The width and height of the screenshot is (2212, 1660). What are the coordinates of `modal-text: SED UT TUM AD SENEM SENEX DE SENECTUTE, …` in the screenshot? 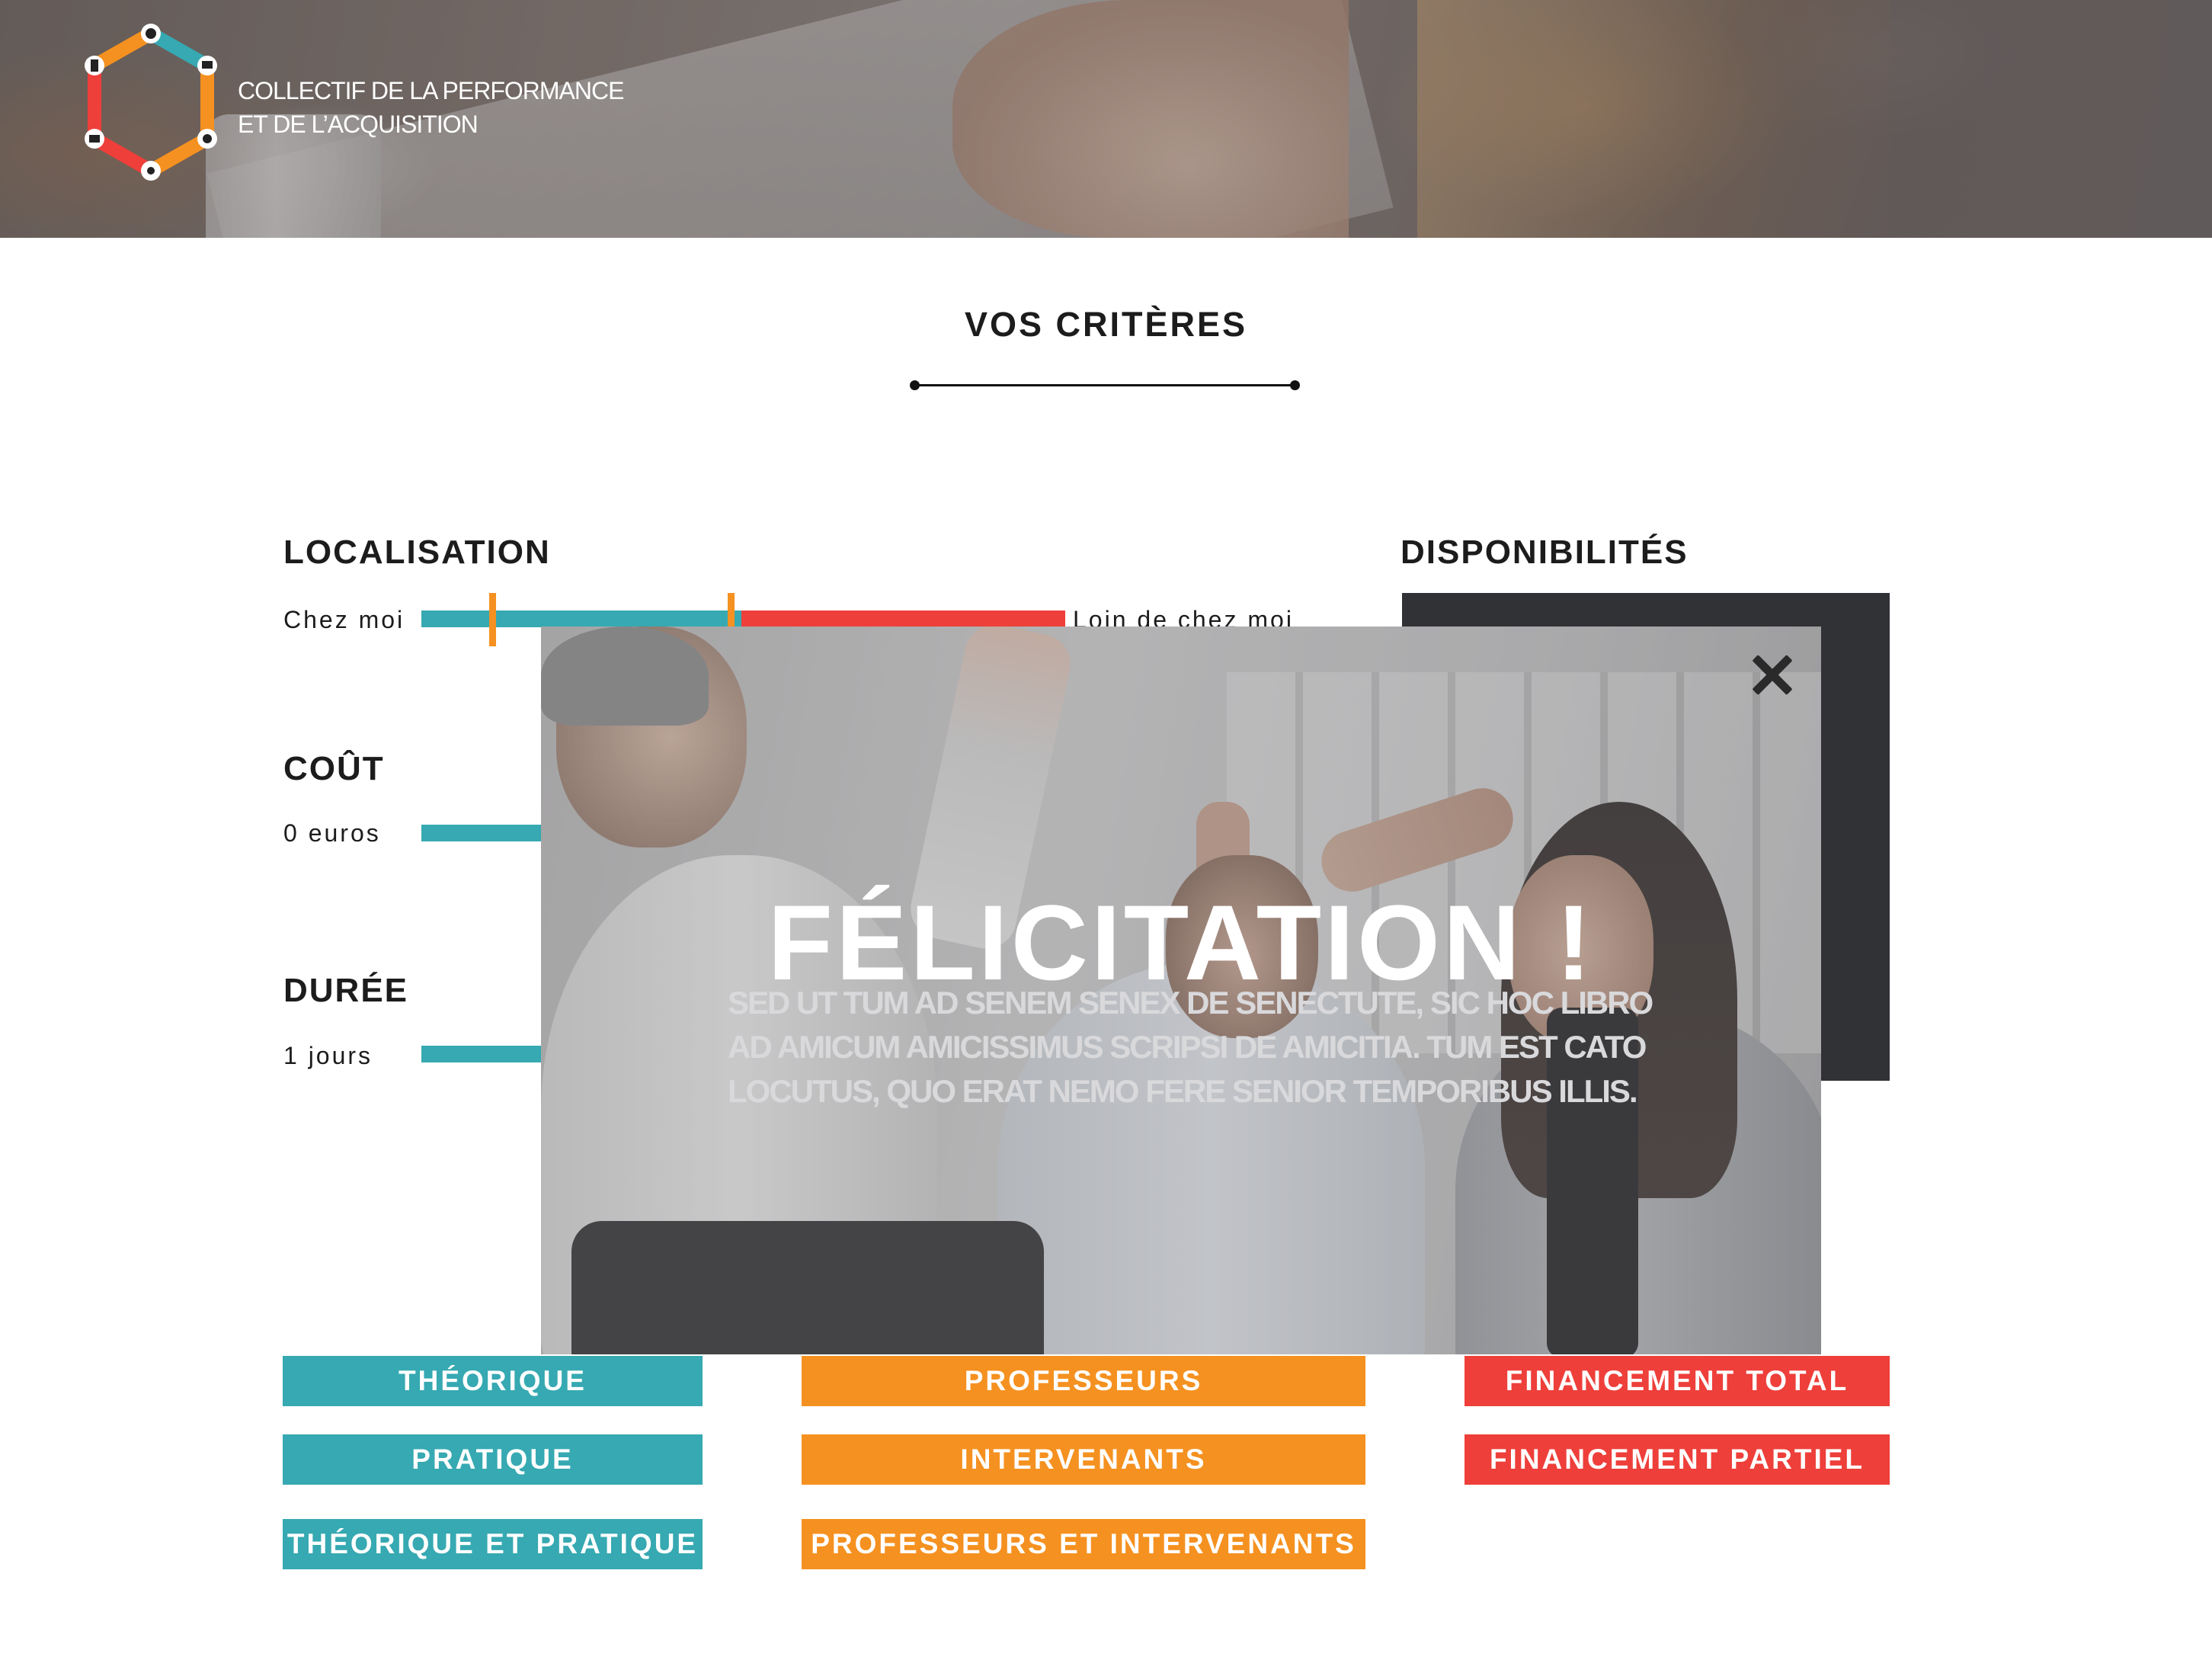 It's located at (1200, 1047).